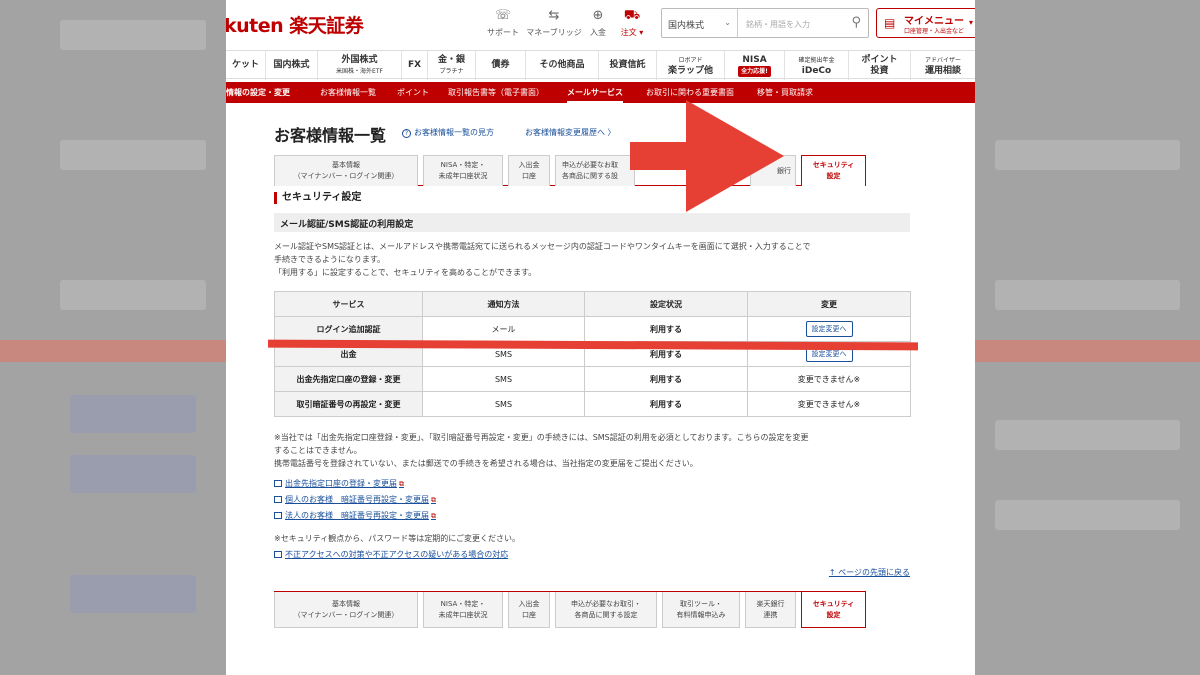 The height and width of the screenshot is (675, 1200). Describe the element at coordinates (496, 92) in the screenshot. I see `subnav-item-reports: 取引報告書等（電子書面）` at that location.